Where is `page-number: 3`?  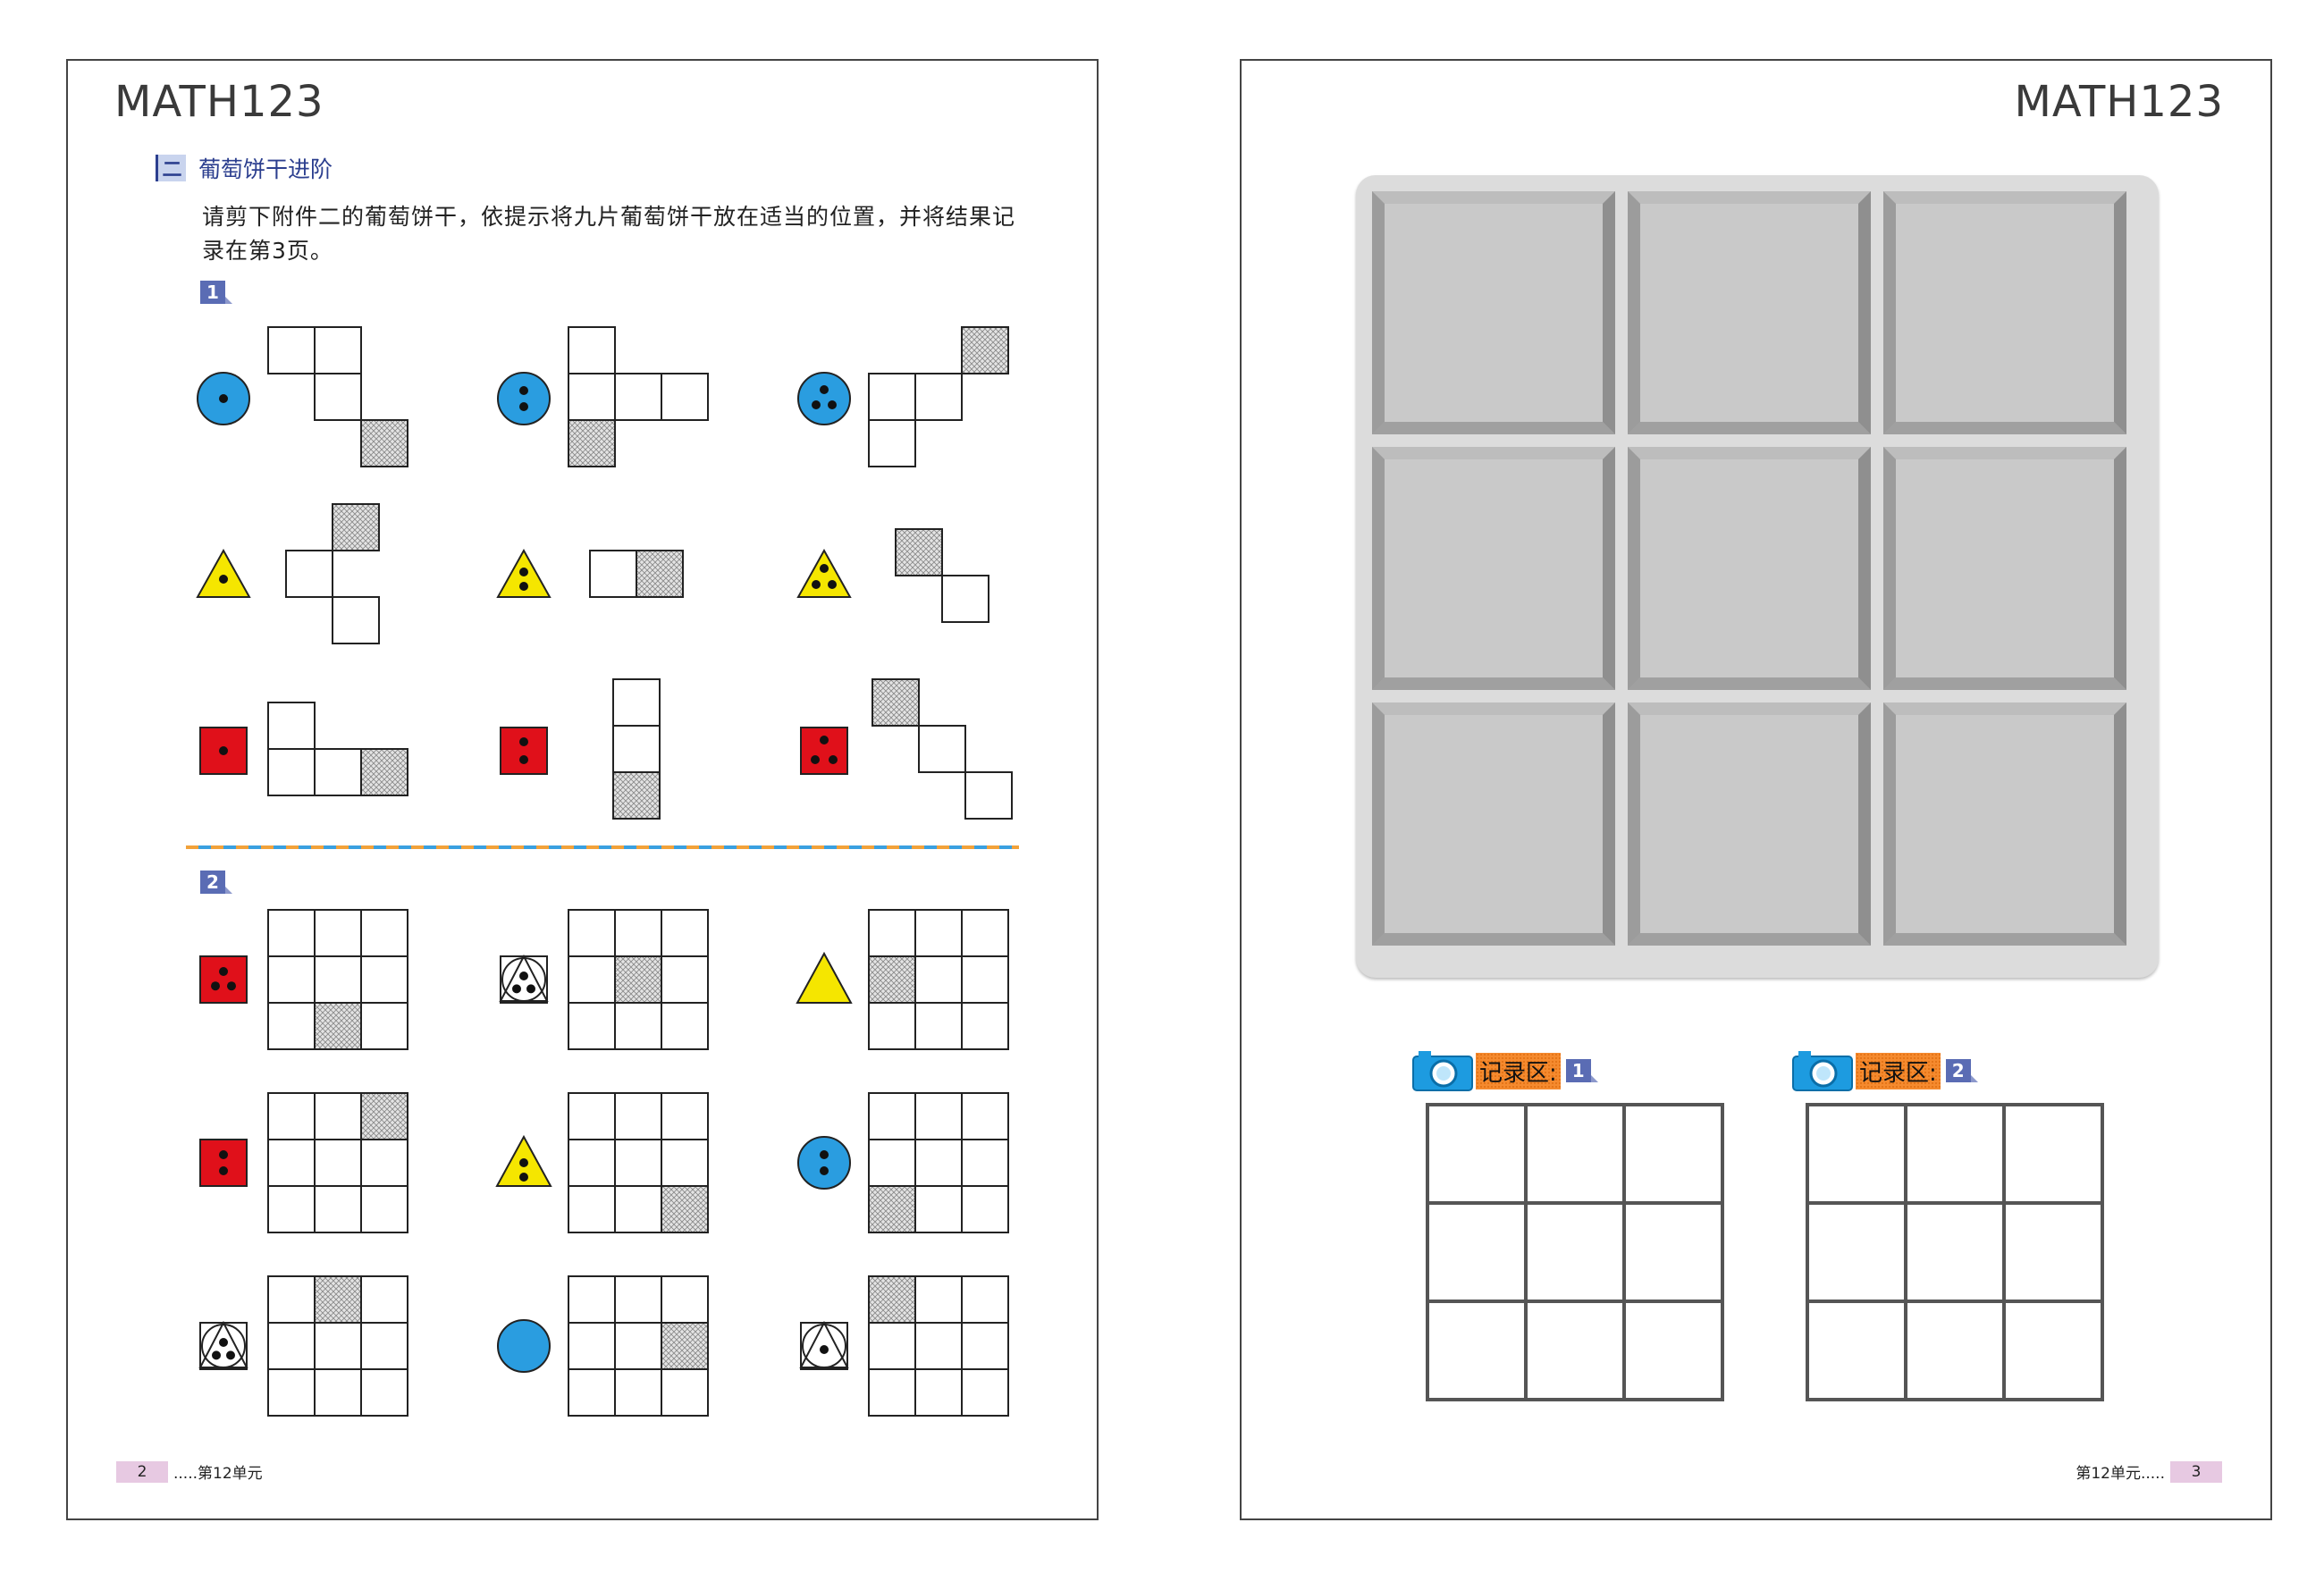
page-number: 3 is located at coordinates (2196, 1472).